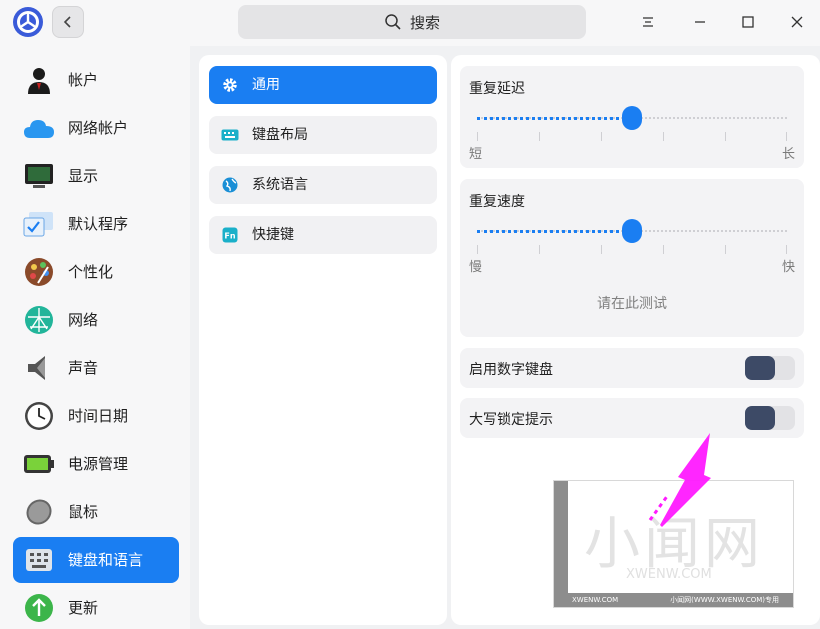 The width and height of the screenshot is (820, 629). Describe the element at coordinates (497, 202) in the screenshot. I see `repeat-rate-title: 重复速度` at that location.